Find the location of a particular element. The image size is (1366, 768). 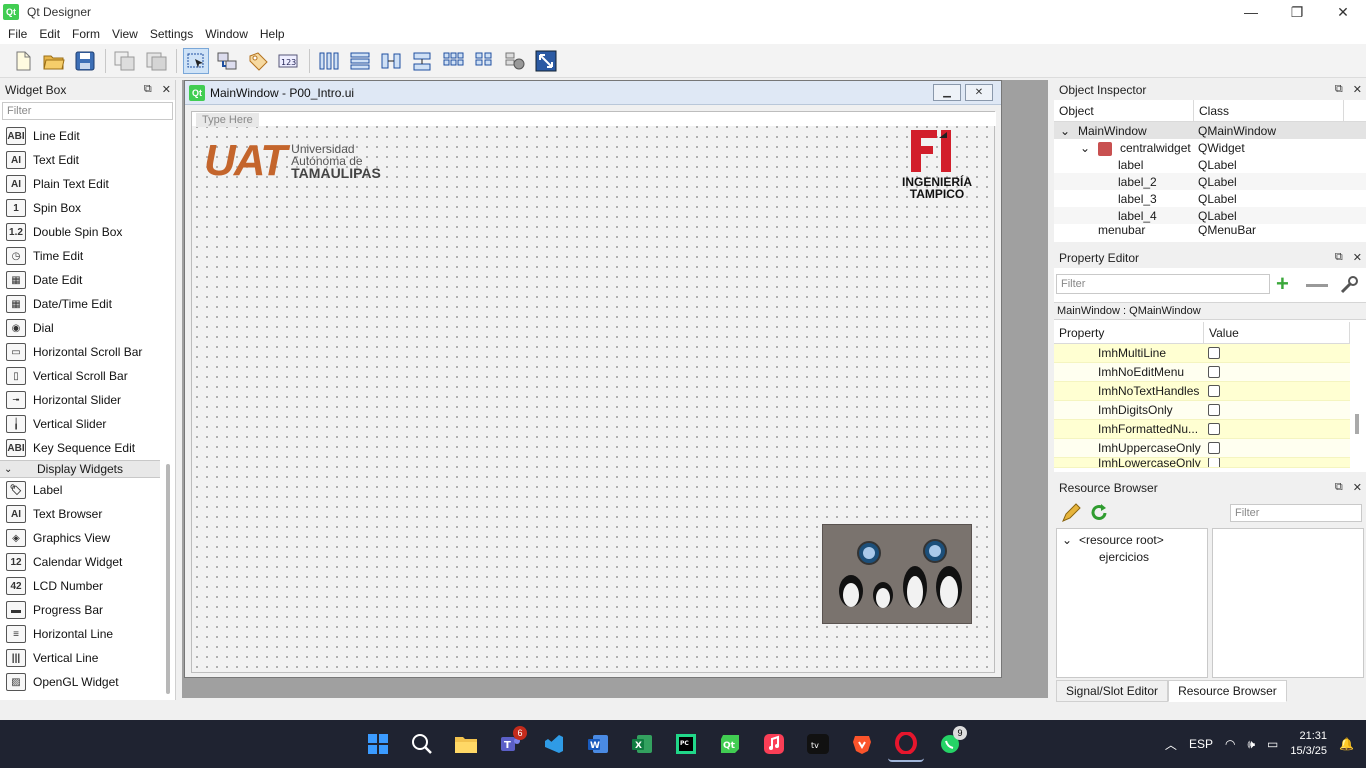

widget-item-lcd-number: 42 LCD Number is located at coordinates (80, 586).